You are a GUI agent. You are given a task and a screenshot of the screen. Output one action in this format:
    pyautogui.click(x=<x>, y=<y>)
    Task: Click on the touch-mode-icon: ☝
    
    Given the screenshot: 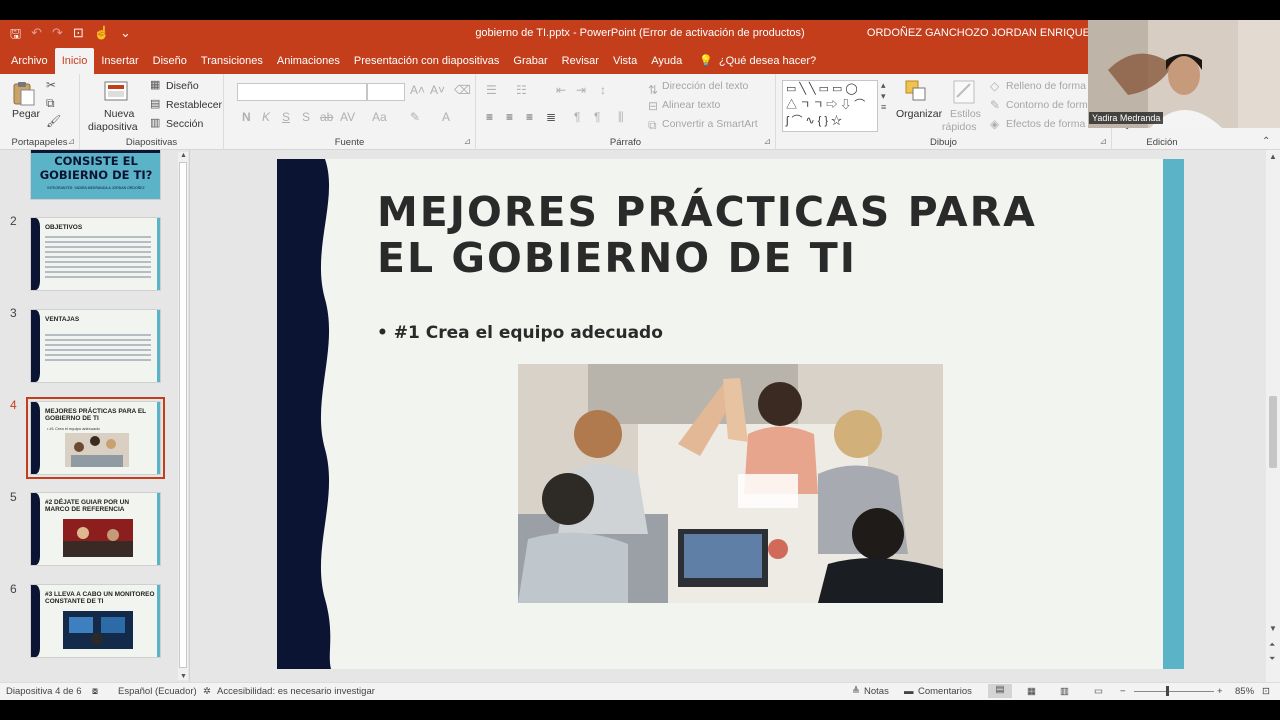 What is the action you would take?
    pyautogui.click(x=102, y=36)
    